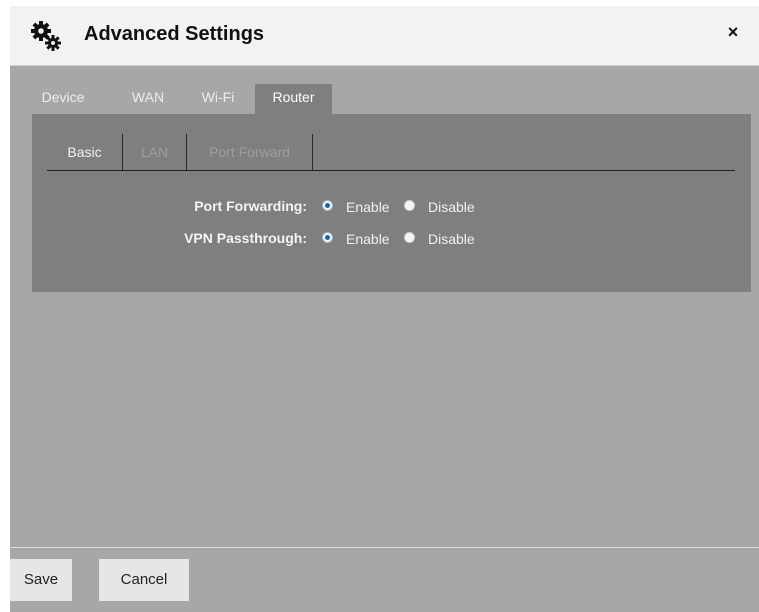 The height and width of the screenshot is (612, 759). I want to click on vpn-passthrough-enable-radio, so click(327, 237).